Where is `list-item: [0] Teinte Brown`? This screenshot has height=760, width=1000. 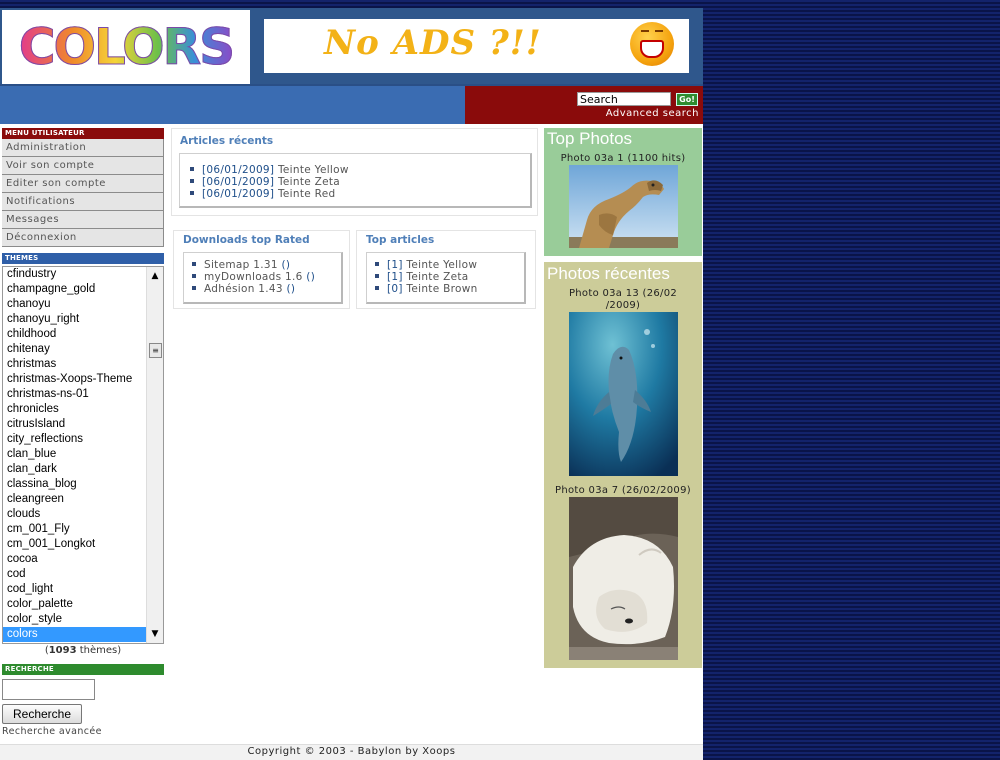
list-item: [0] Teinte Brown is located at coordinates (449, 289).